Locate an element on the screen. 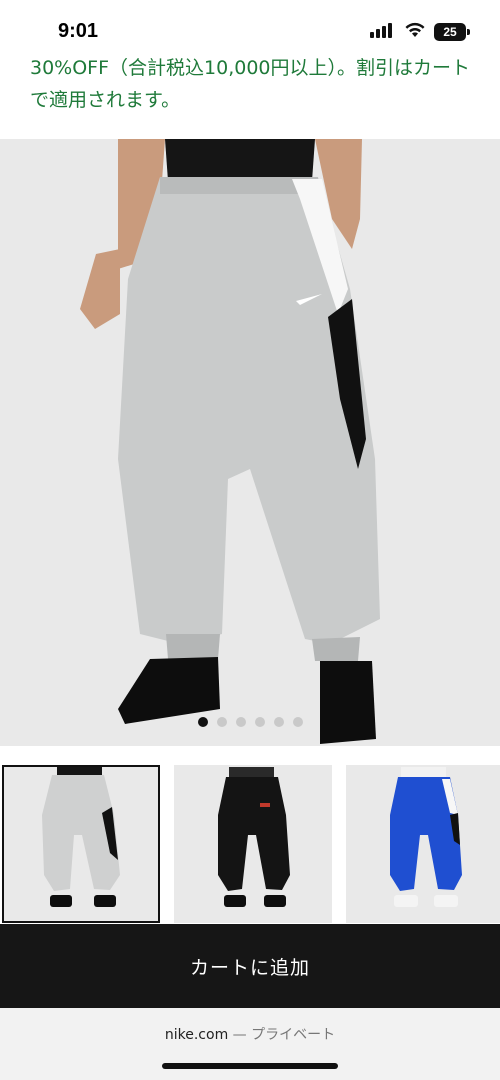 The width and height of the screenshot is (500, 1080). carousel-indicator is located at coordinates (250, 722).